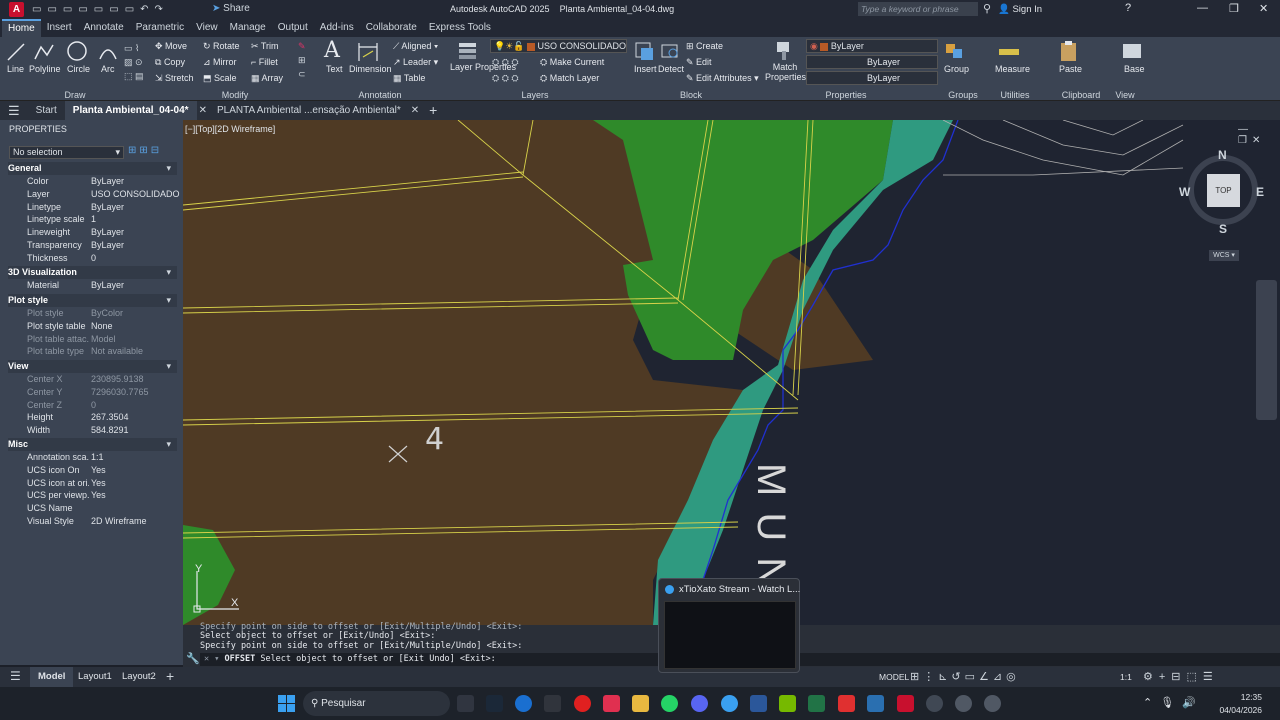 The image size is (1280, 720). I want to click on close-tab-icon: ✕, so click(203, 110).